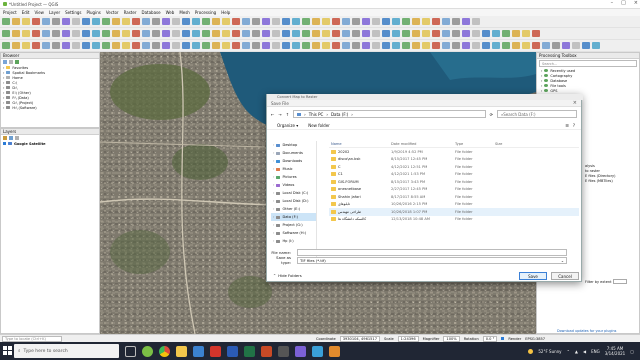 This screenshot has width=640, height=360. Describe the element at coordinates (293, 169) in the screenshot. I see `nav-item: › Music` at that location.